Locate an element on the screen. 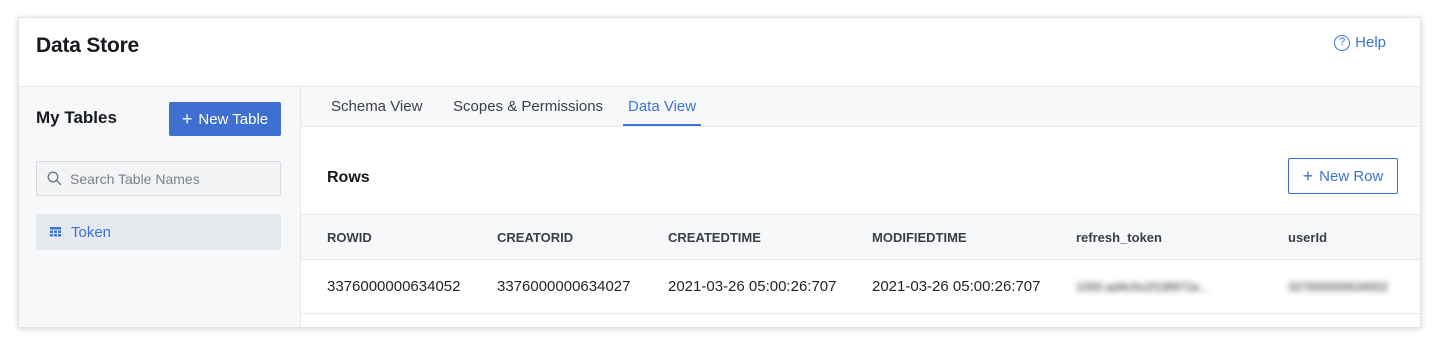 This screenshot has width=1439, height=345. cell-modifiedtime: 2021-03-26 05:00:26:707 is located at coordinates (956, 286).